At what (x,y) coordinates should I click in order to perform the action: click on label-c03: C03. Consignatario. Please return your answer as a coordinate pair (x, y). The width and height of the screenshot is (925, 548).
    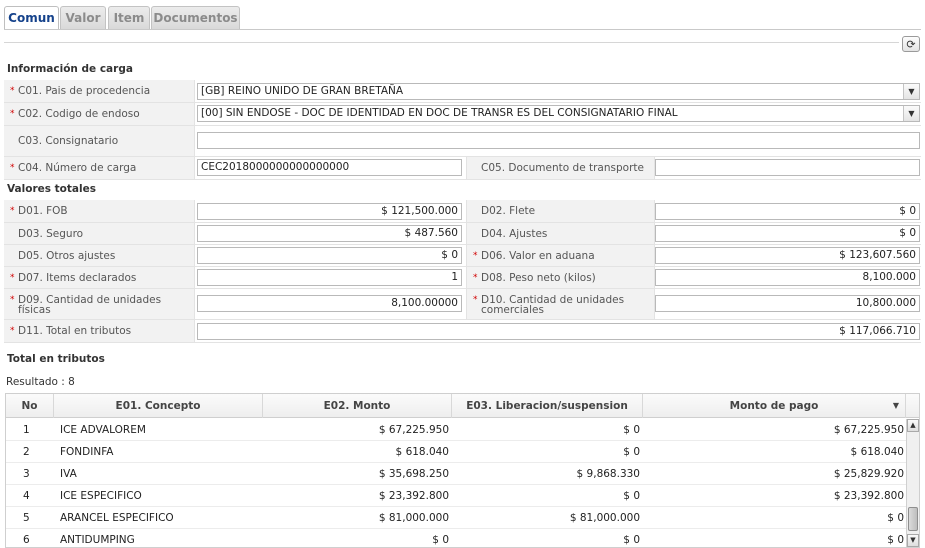
    Looking at the image, I should click on (99, 141).